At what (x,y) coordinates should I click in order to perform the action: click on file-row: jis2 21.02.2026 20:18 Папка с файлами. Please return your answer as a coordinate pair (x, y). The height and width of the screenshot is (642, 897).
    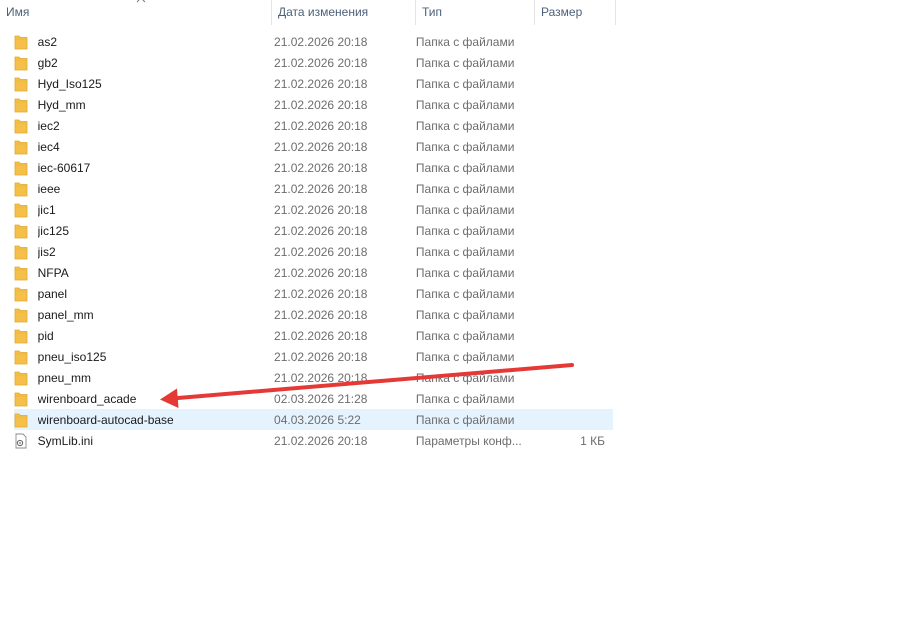
    Looking at the image, I should click on (313, 251).